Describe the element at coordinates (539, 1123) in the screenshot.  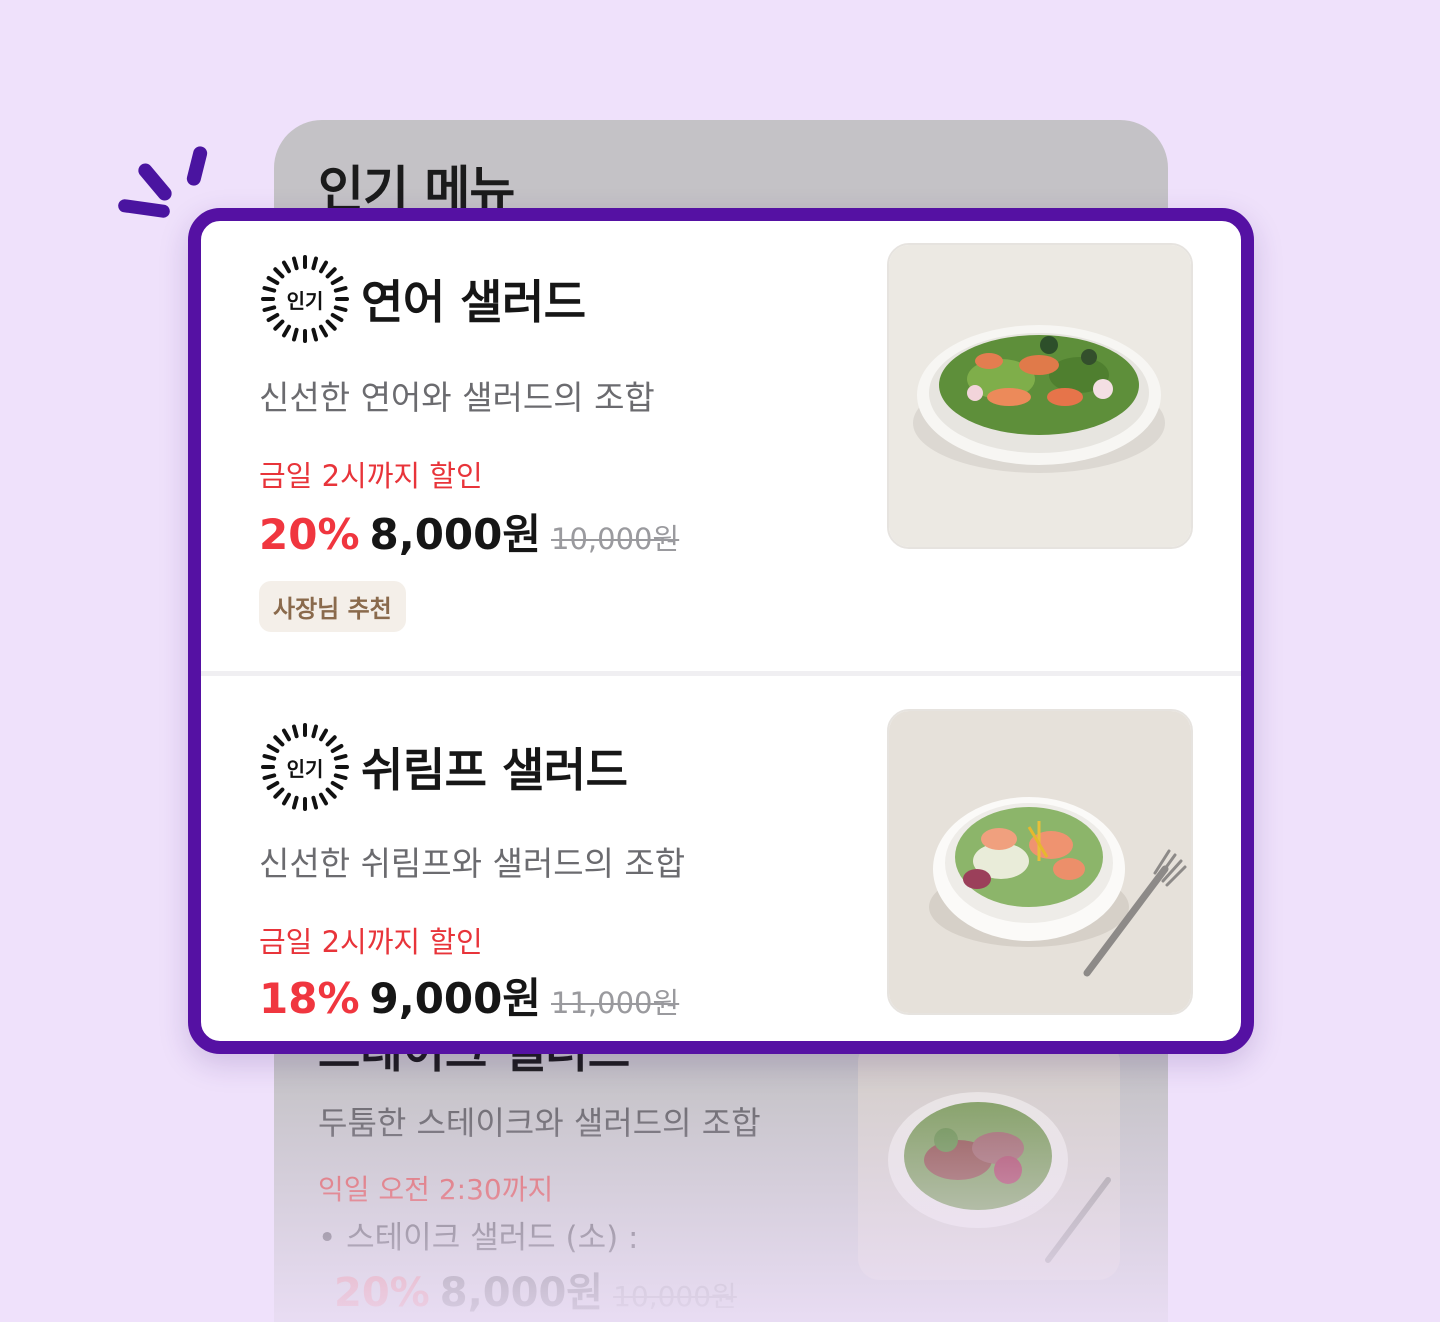
I see `steak-salad-description: 두툼한 스테이크와 샐러드의 조합` at that location.